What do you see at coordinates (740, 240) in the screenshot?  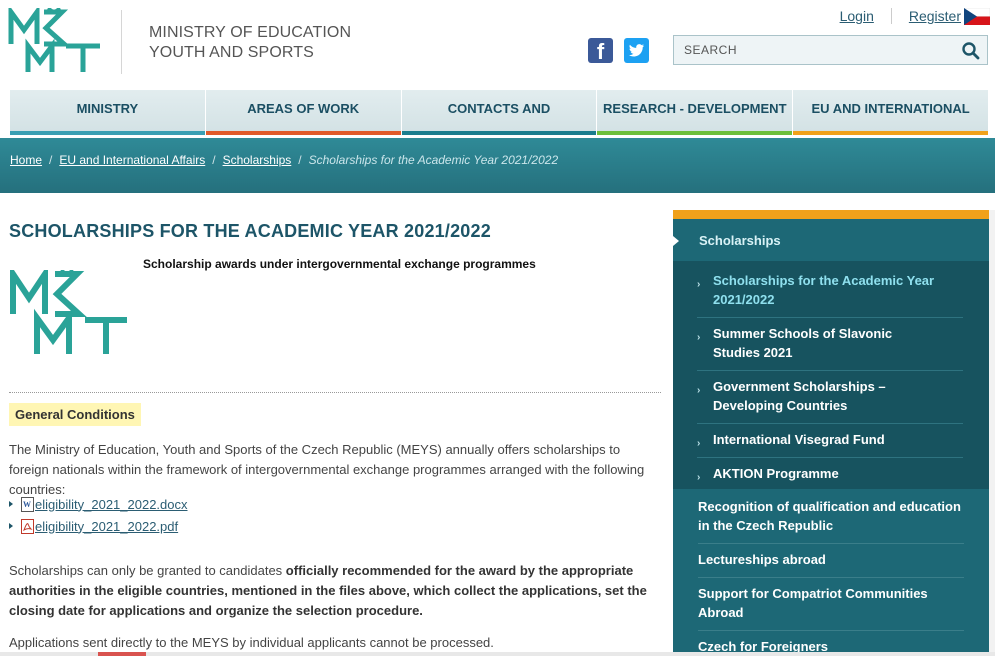 I see `sidebar-heading-label: Scholarships` at bounding box center [740, 240].